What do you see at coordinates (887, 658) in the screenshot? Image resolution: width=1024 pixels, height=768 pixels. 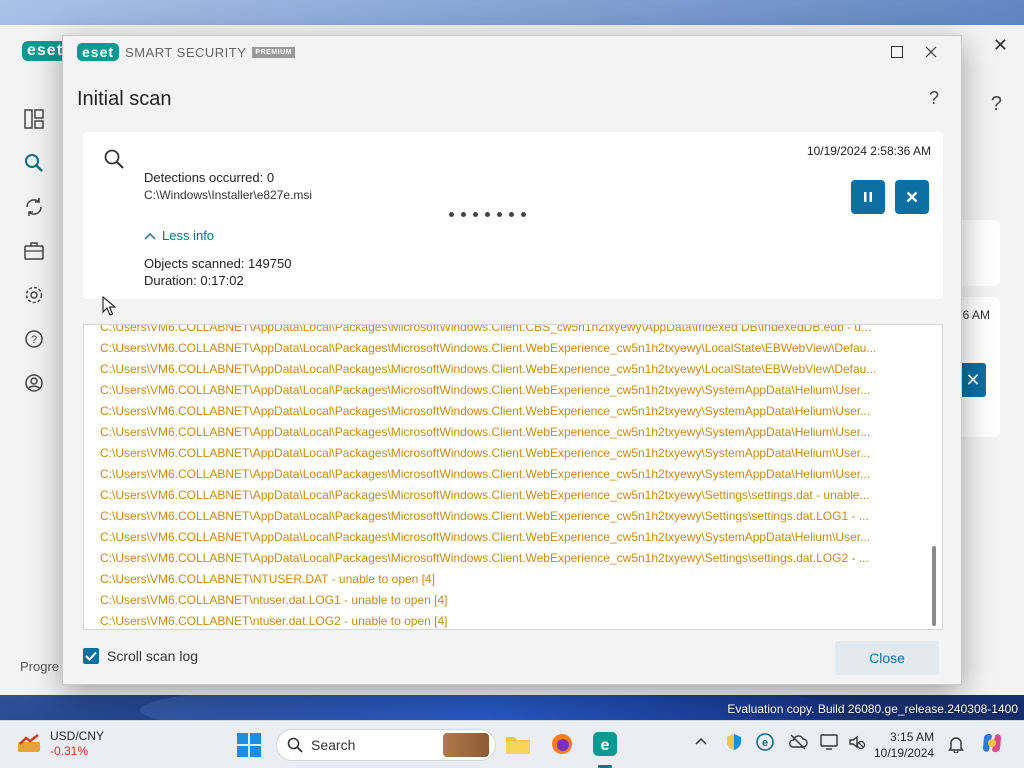 I see `close-button: Close` at bounding box center [887, 658].